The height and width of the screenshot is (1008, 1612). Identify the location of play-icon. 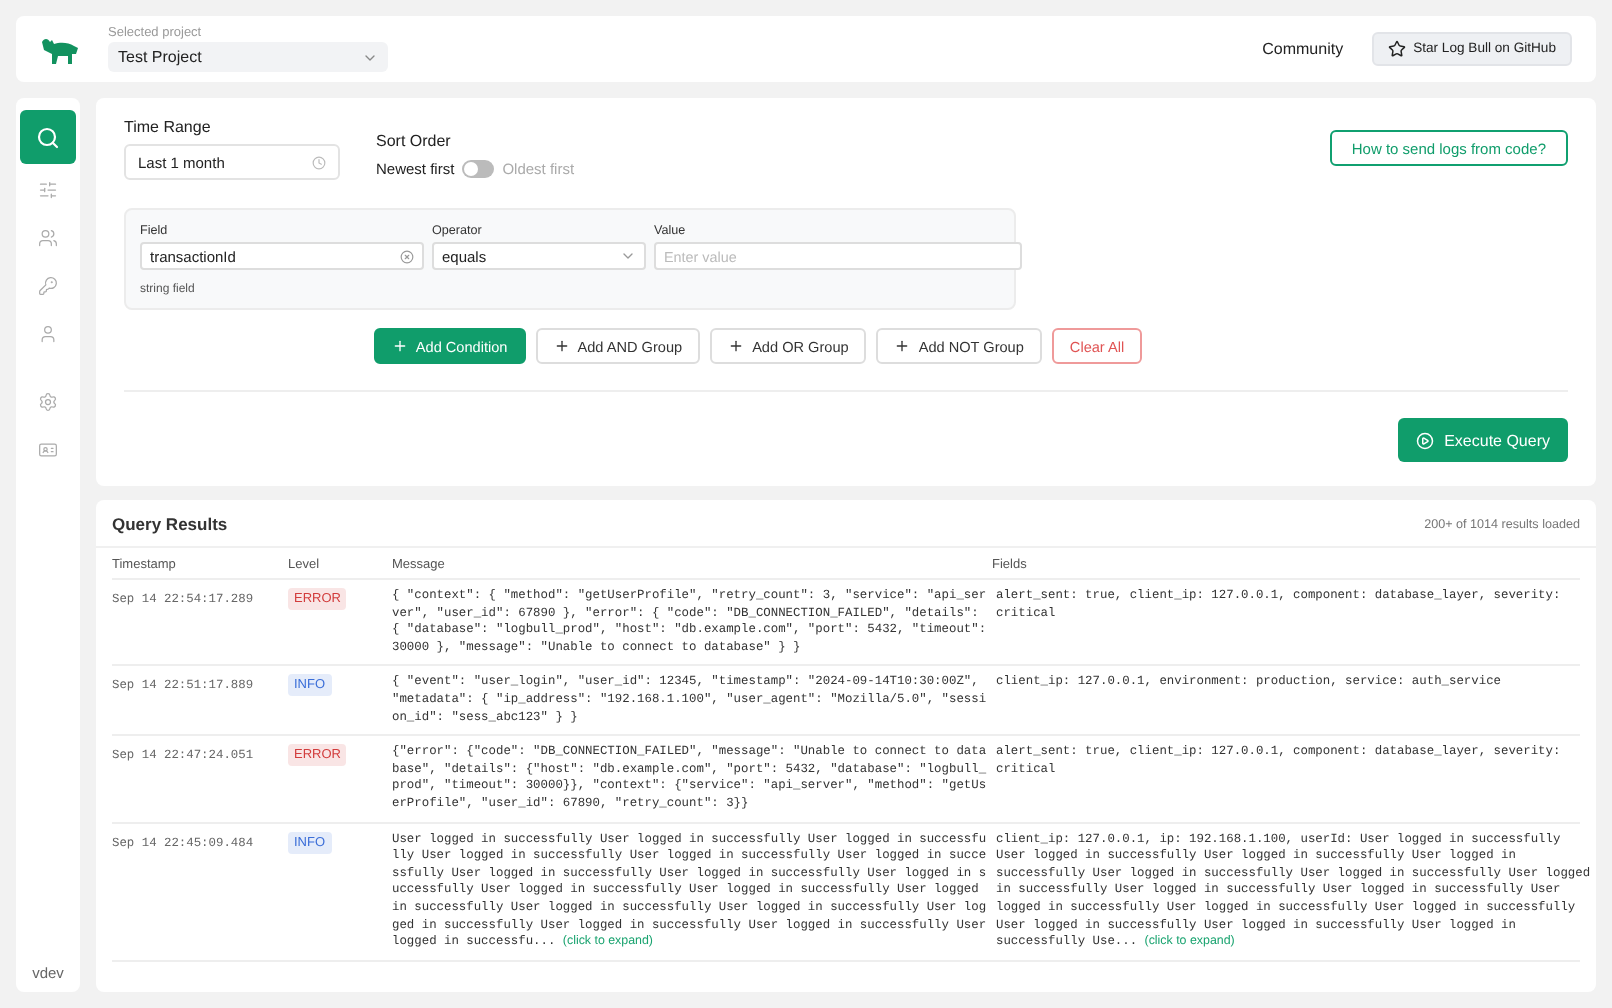
(1425, 440).